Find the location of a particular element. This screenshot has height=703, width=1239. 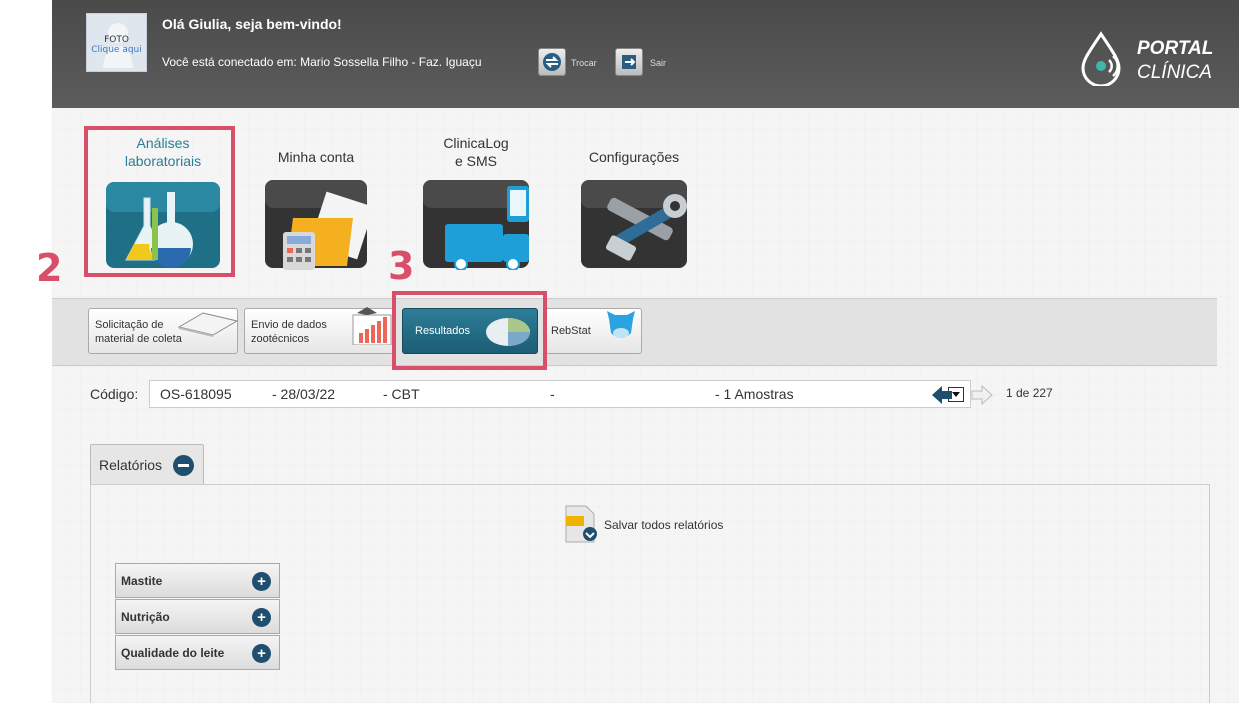

sair-button is located at coordinates (629, 62).